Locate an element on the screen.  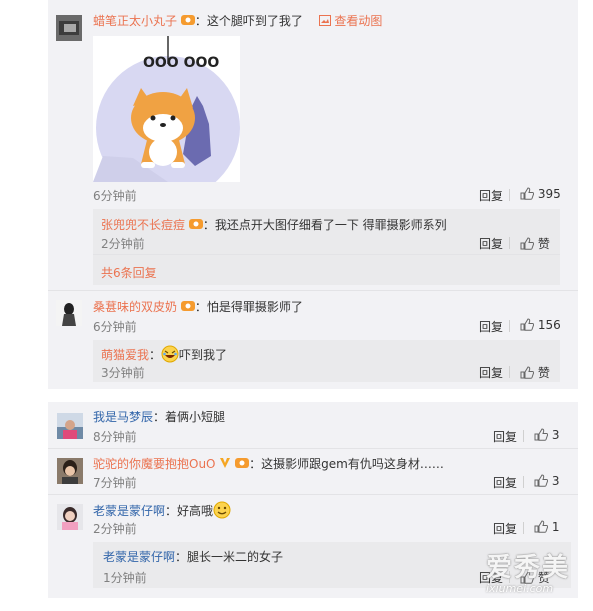
comment-text: 这个腿吓到了我了 is located at coordinates (254, 21).